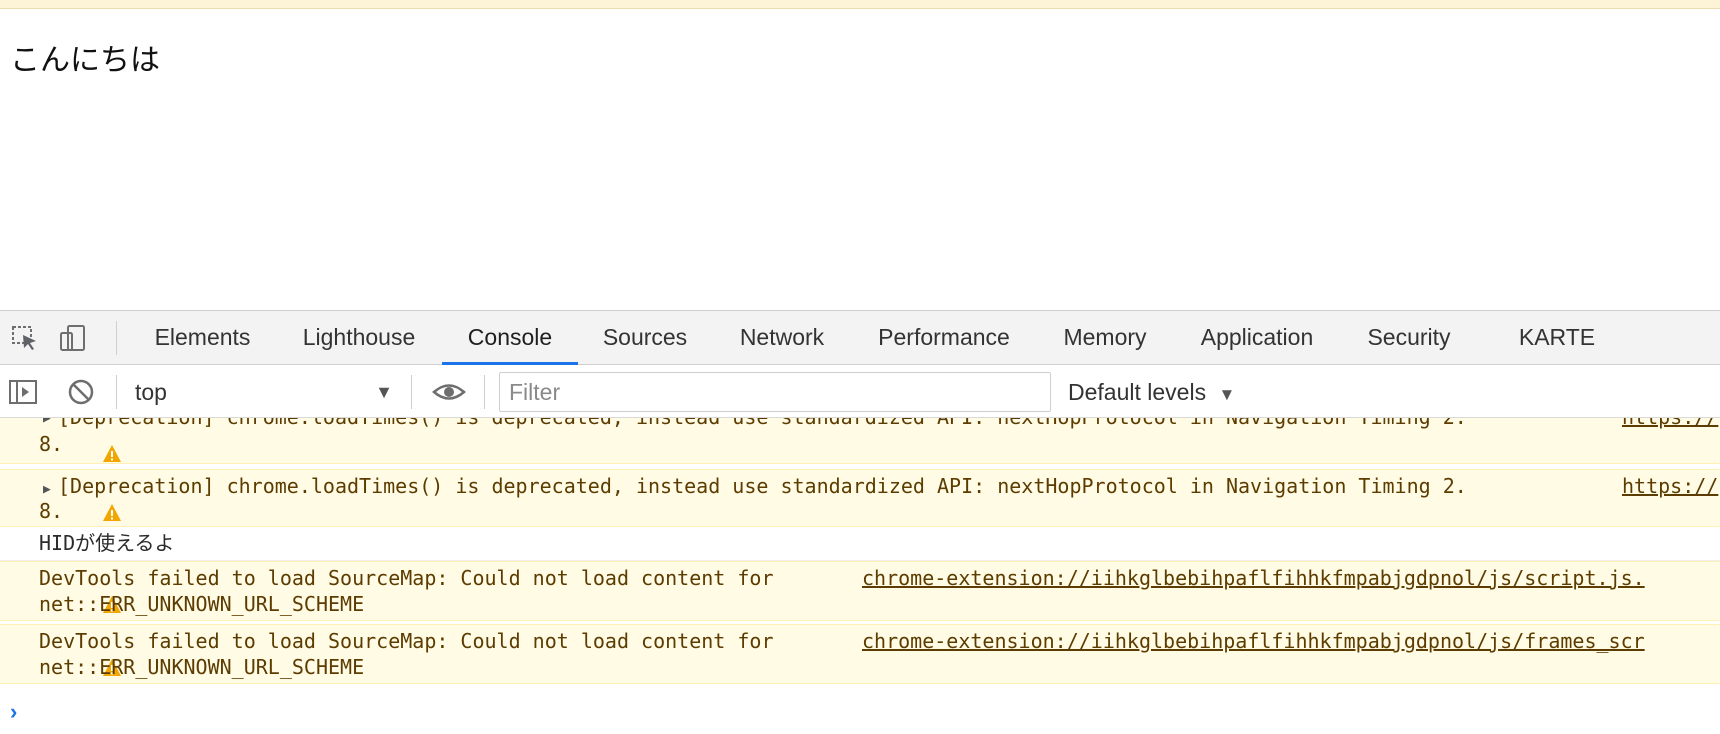 This screenshot has width=1720, height=734. I want to click on inspect-element-icon, so click(25, 338).